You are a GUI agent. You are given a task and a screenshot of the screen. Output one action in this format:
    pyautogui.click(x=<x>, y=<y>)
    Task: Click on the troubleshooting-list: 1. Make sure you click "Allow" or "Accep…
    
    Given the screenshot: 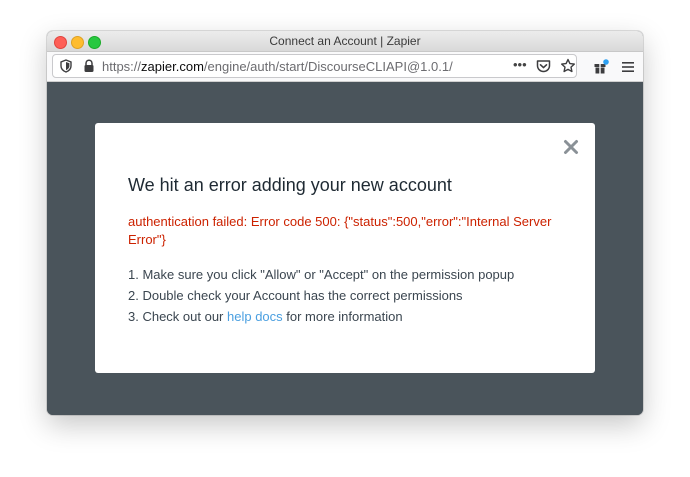 What is the action you would take?
    pyautogui.click(x=348, y=295)
    